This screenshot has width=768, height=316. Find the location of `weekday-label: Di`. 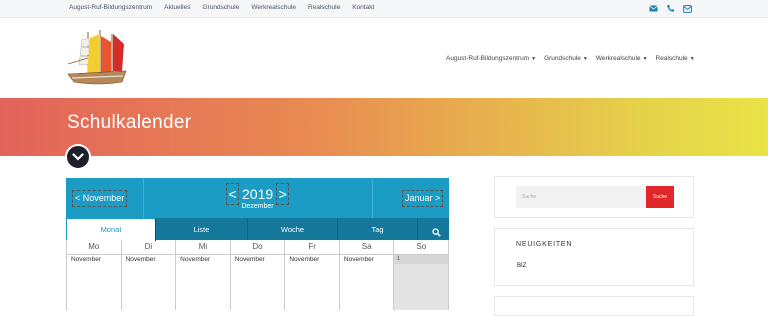

weekday-label: Di is located at coordinates (149, 247).